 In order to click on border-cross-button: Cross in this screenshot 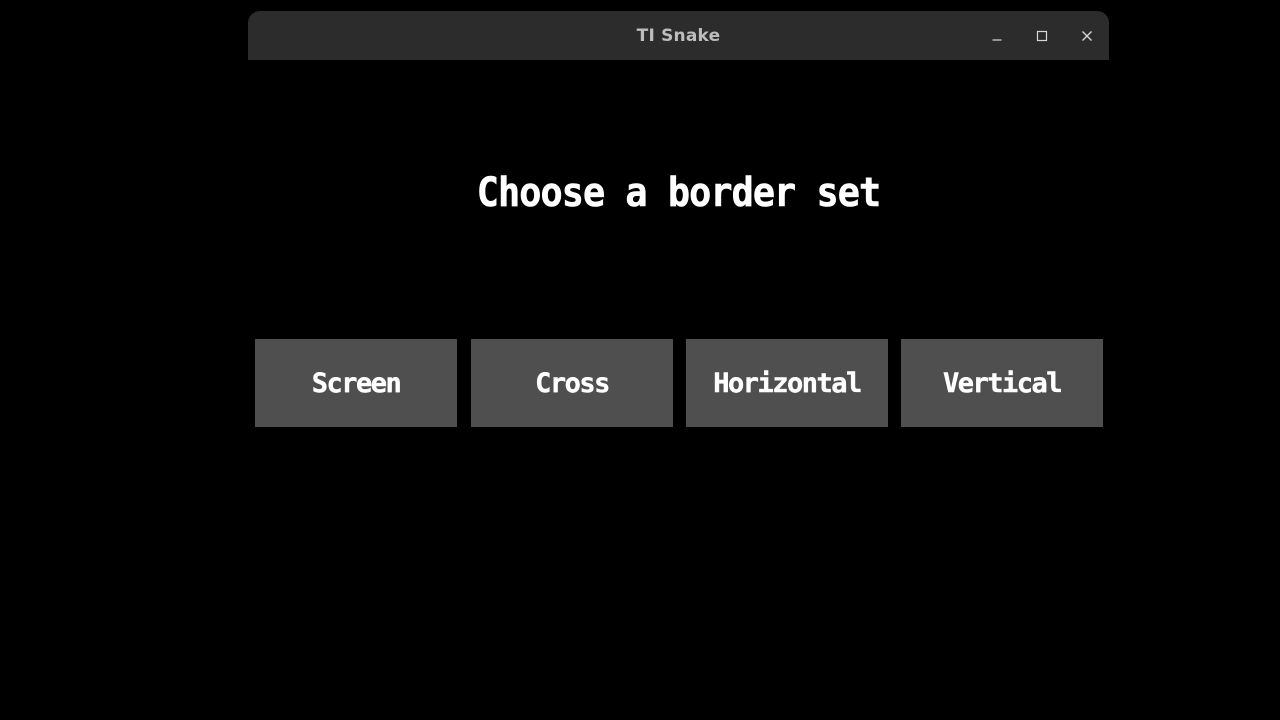, I will do `click(572, 383)`.